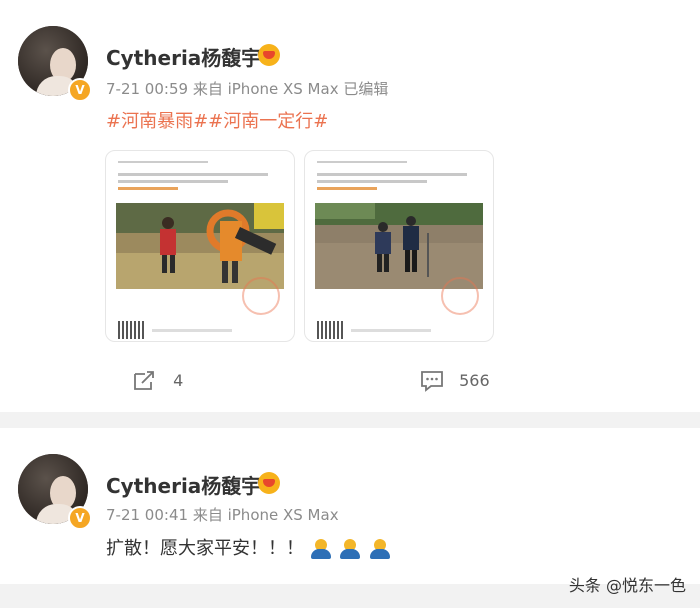  I want to click on watermark: 头条 @悦东一色, so click(627, 585).